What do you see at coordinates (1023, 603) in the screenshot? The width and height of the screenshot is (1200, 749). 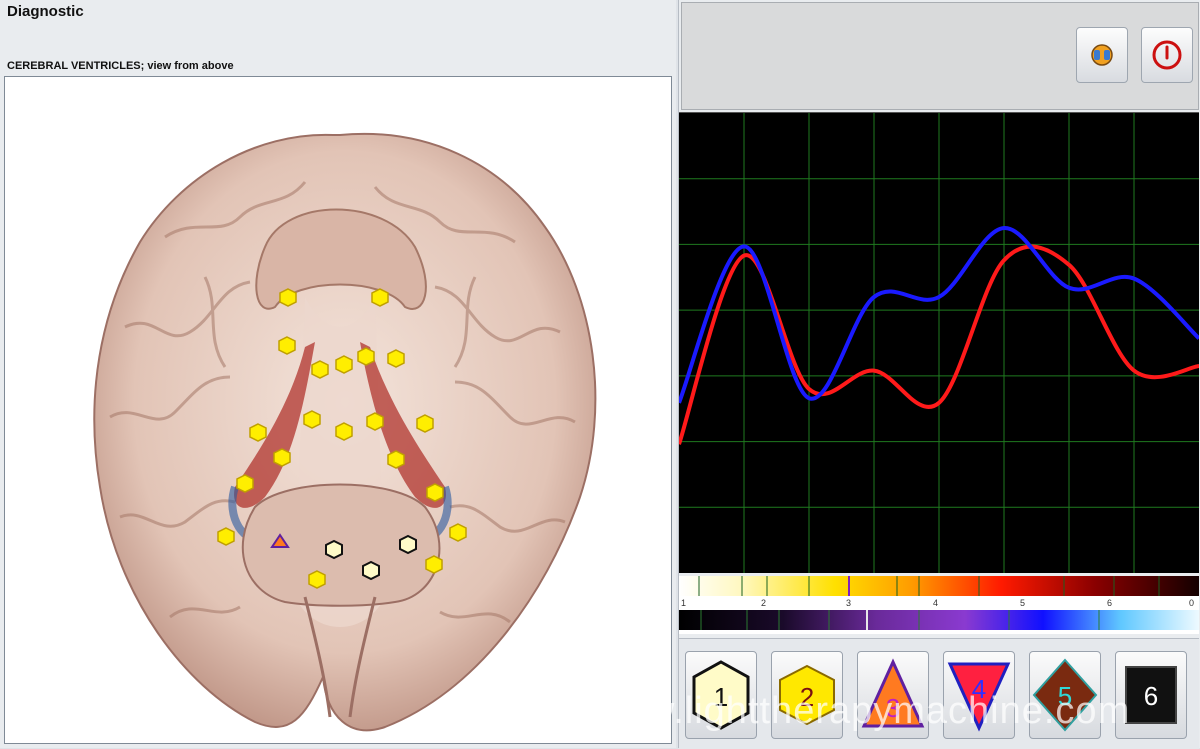 I see `scale-tick: 5` at bounding box center [1023, 603].